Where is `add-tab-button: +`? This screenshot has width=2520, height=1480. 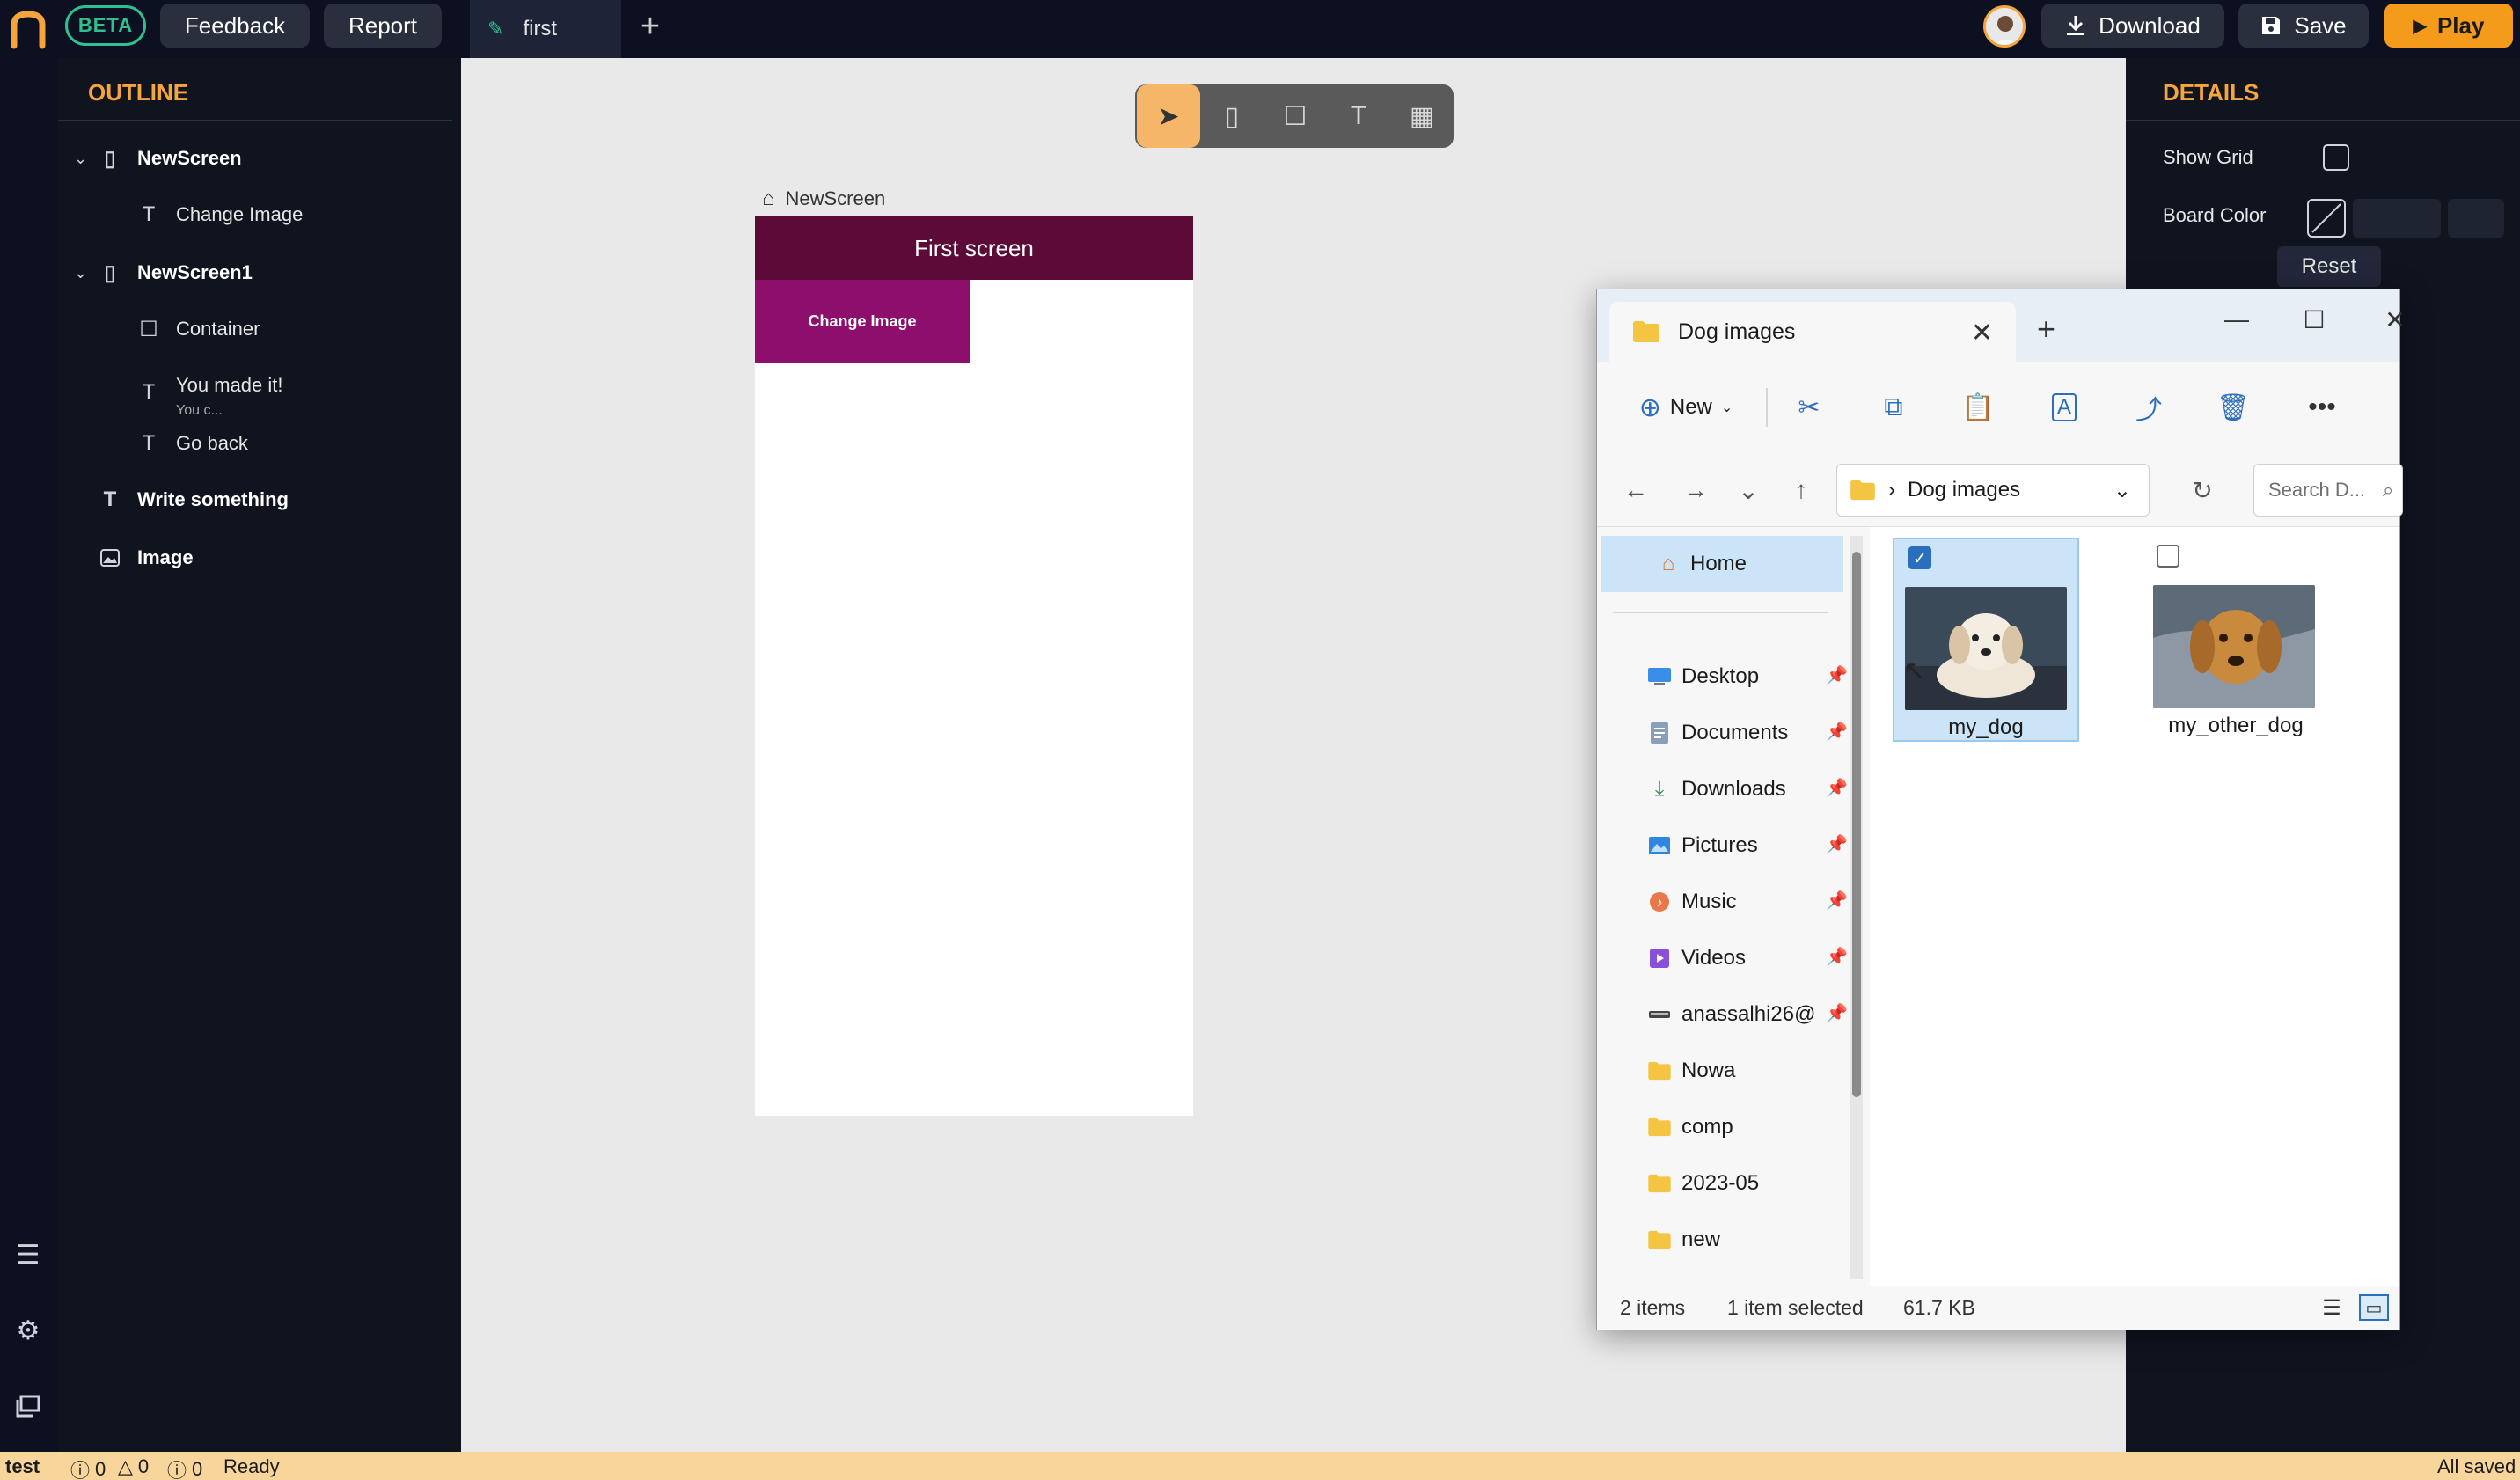
add-tab-button: + is located at coordinates (650, 26).